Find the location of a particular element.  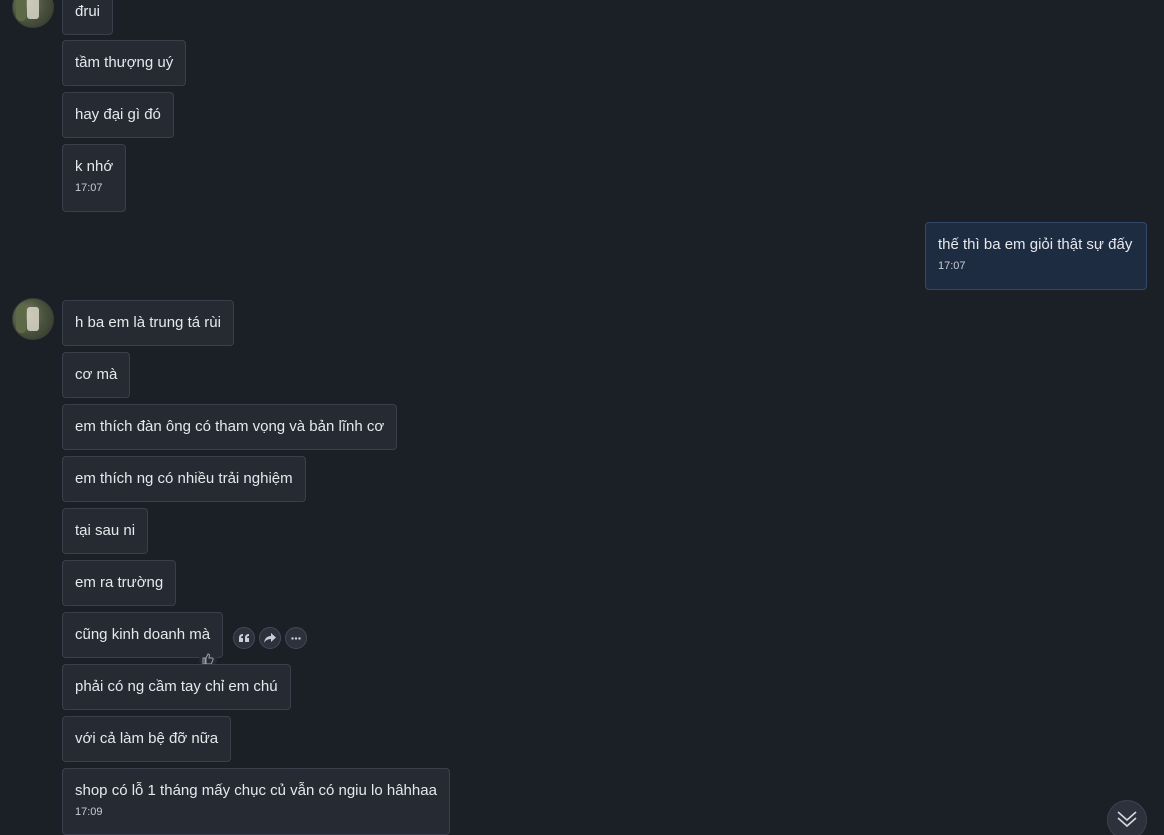

forward-arrow-icon is located at coordinates (270, 638).